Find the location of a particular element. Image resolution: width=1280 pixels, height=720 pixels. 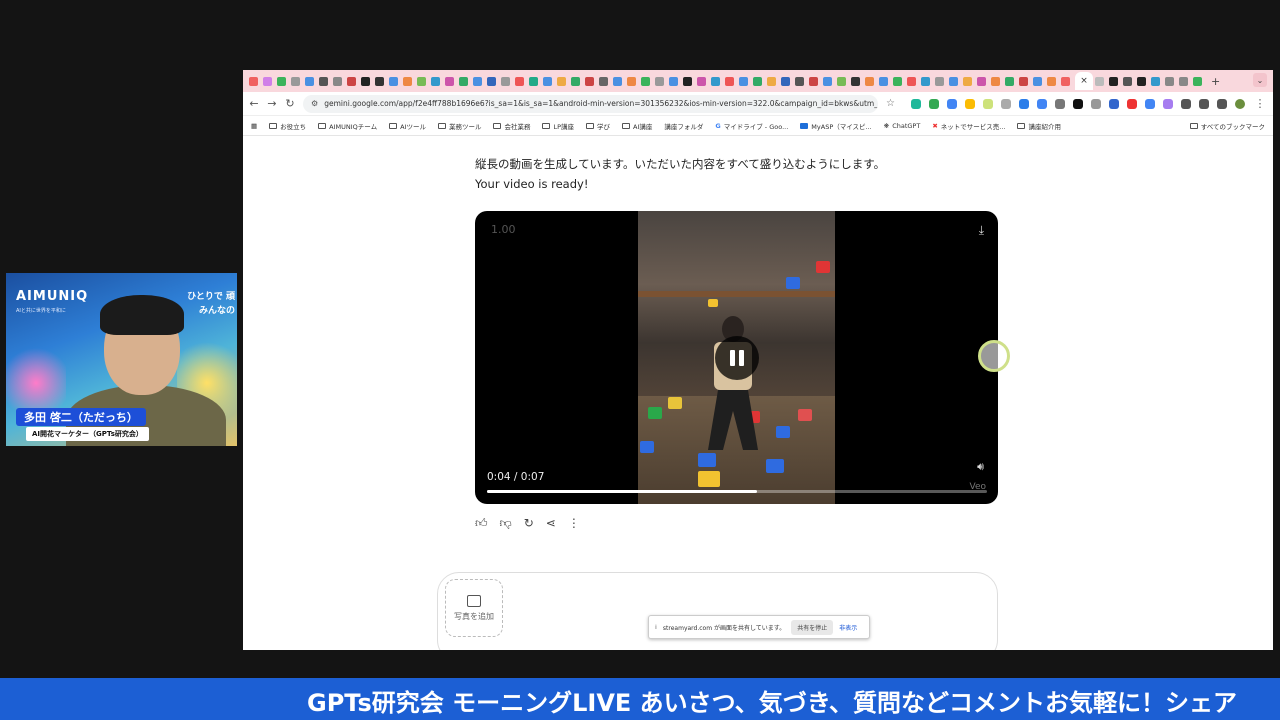

tab-search-icon is located at coordinates (1222, 103).